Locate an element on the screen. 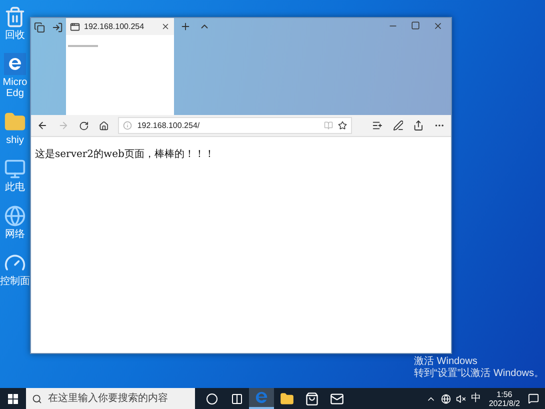 The width and height of the screenshot is (545, 409). activation-subtitle: 转到“设置”以激活 Windows。 is located at coordinates (479, 374).